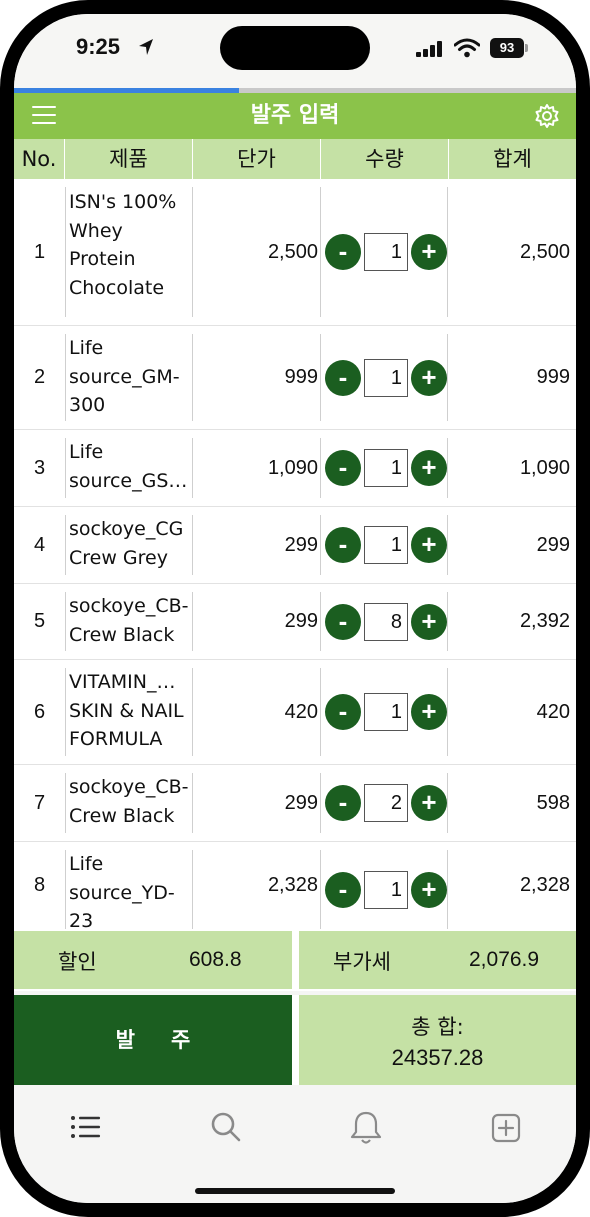 The width and height of the screenshot is (590, 1217). What do you see at coordinates (366, 1128) in the screenshot?
I see `bell-icon` at bounding box center [366, 1128].